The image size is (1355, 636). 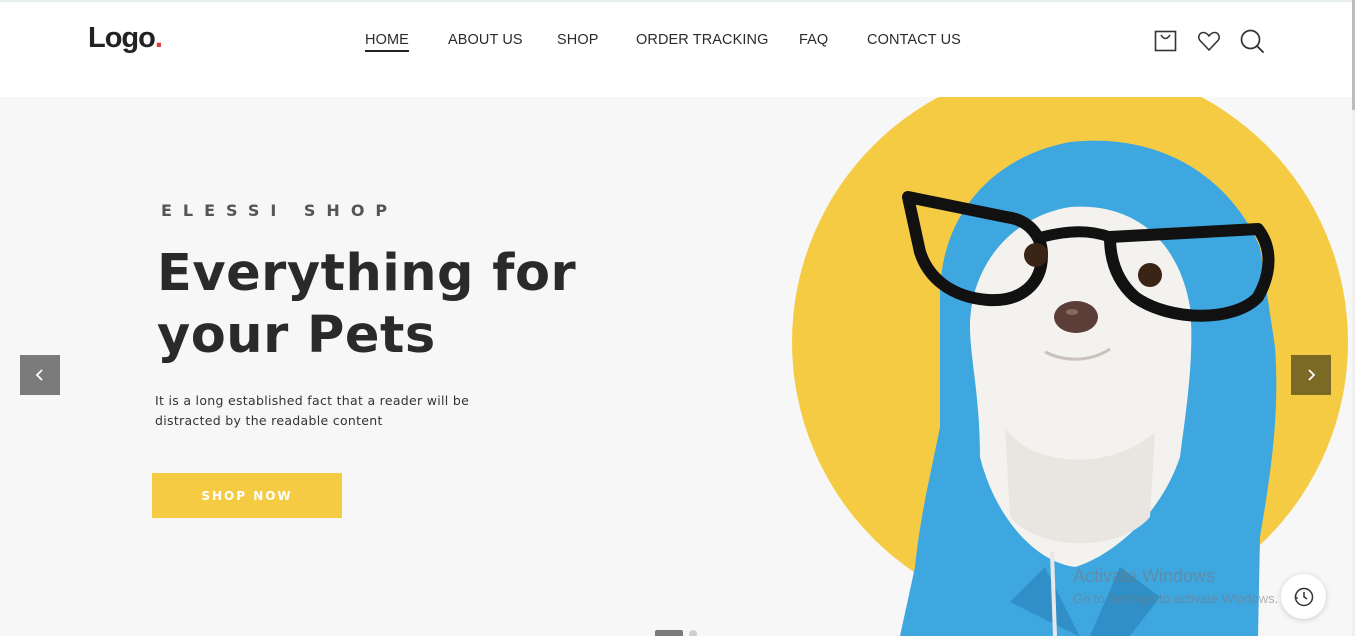 I want to click on nav-item-order-tracking: ORDER TRACKING, so click(x=702, y=40).